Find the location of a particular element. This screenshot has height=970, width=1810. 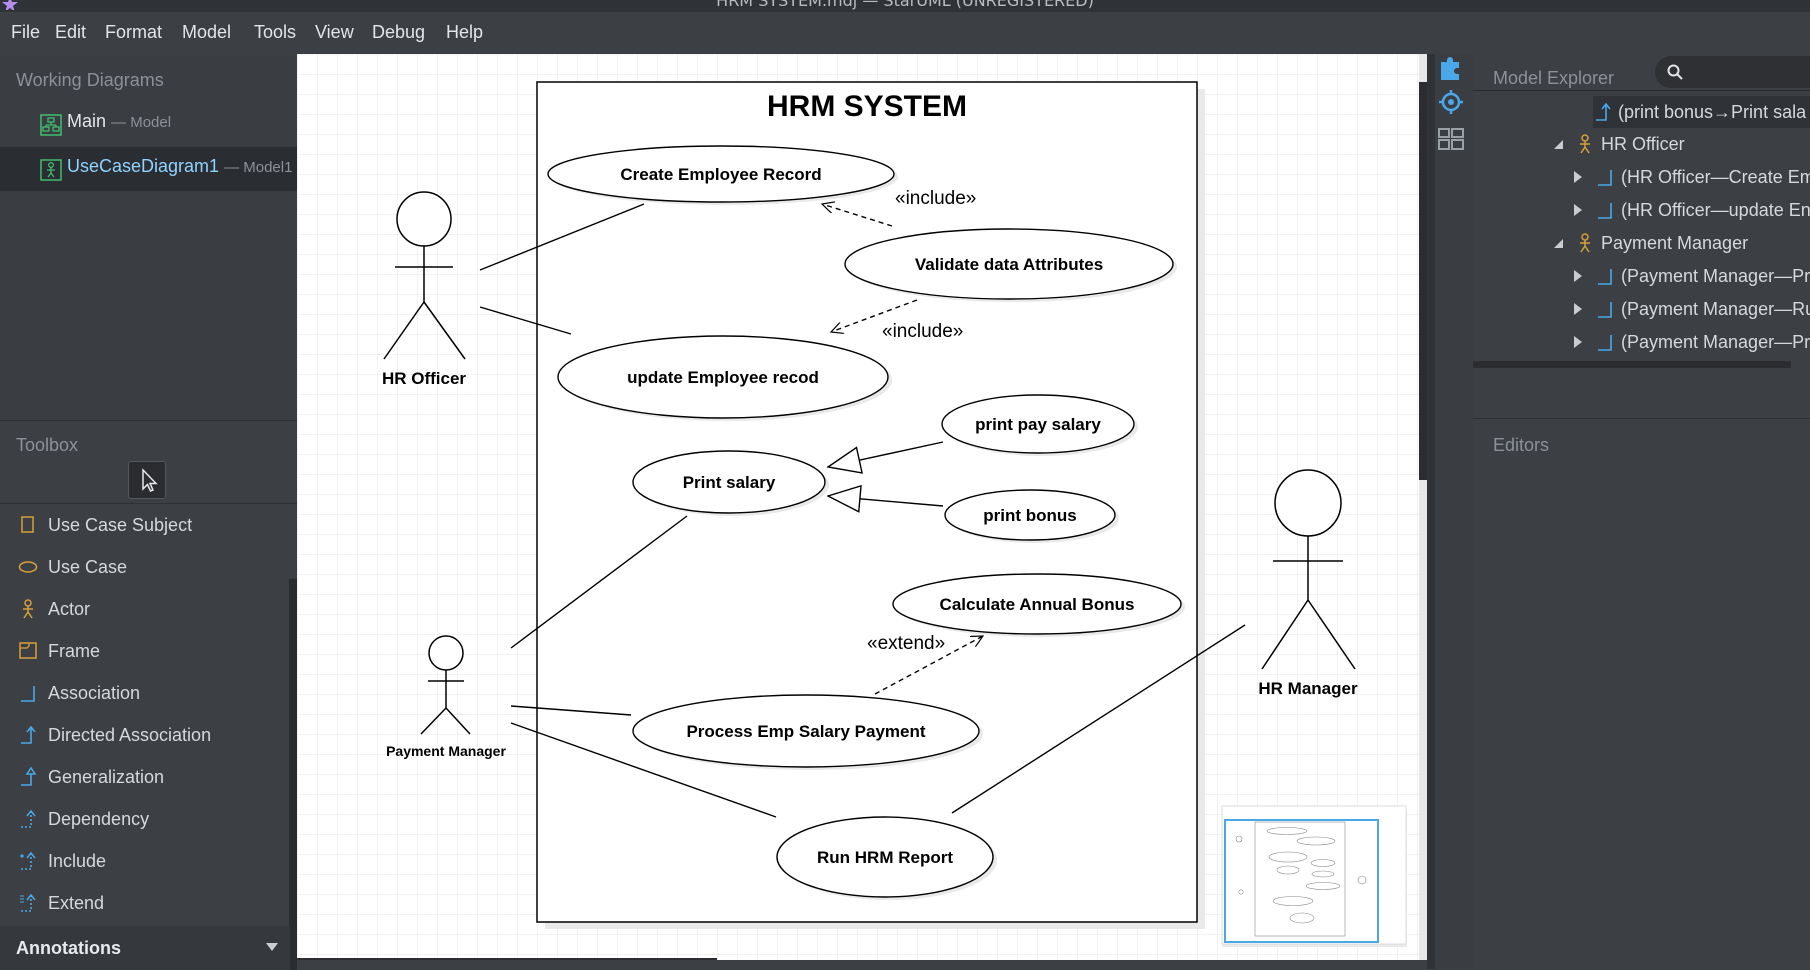

tool-dependency: Dependency is located at coordinates (145, 820).